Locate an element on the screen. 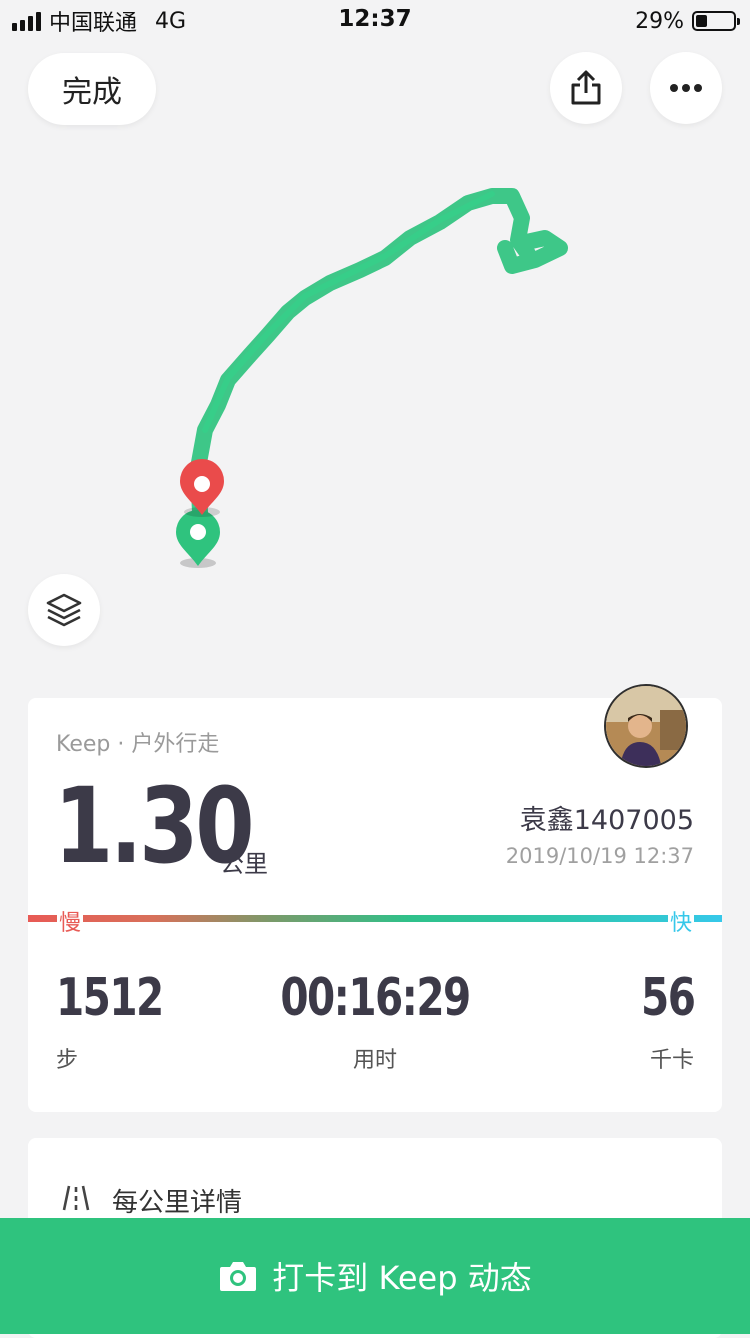 This screenshot has height=1338, width=750. activity-source: Keep · 户外行走 is located at coordinates (138, 744).